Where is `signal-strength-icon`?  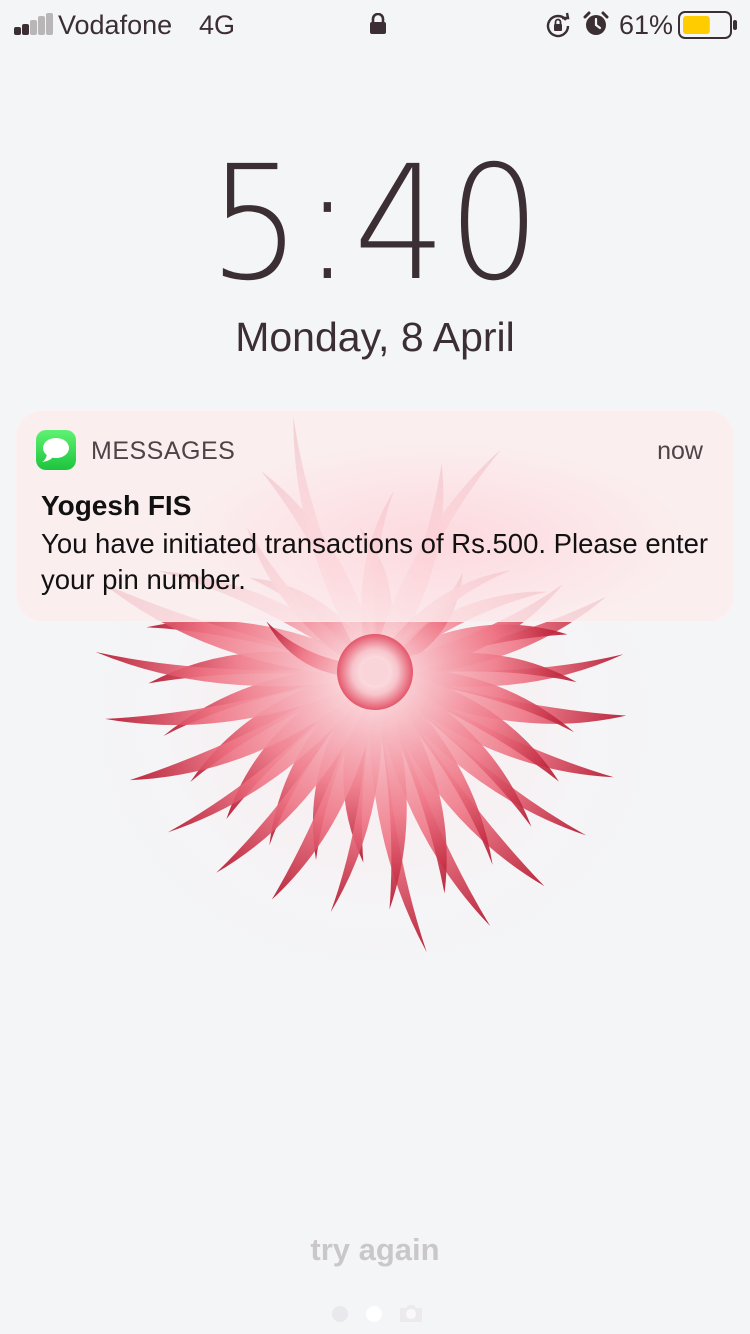
signal-strength-icon is located at coordinates (33, 24).